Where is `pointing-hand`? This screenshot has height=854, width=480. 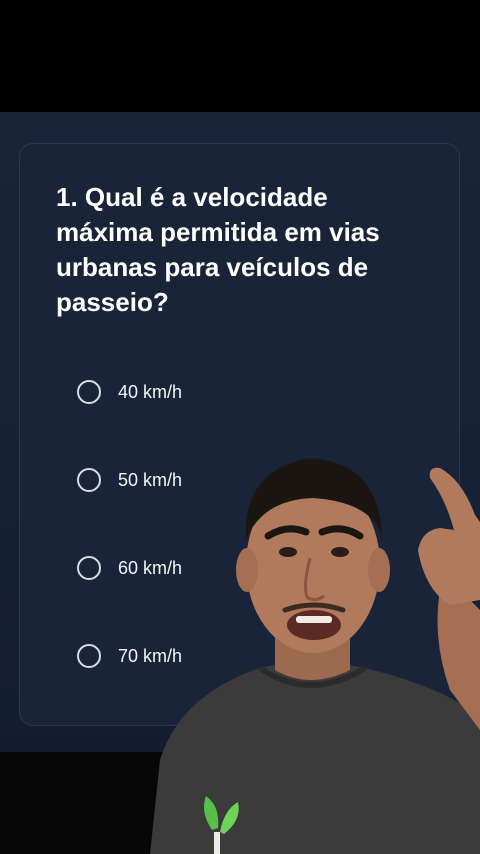
pointing-hand is located at coordinates (449, 536).